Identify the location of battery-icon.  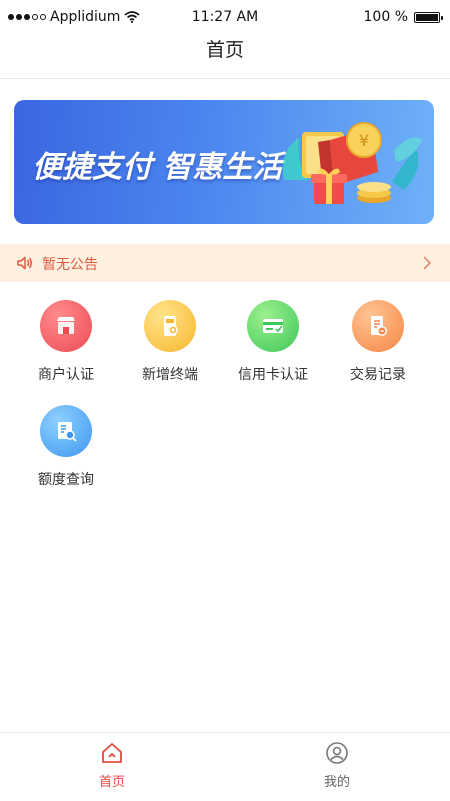
(428, 17).